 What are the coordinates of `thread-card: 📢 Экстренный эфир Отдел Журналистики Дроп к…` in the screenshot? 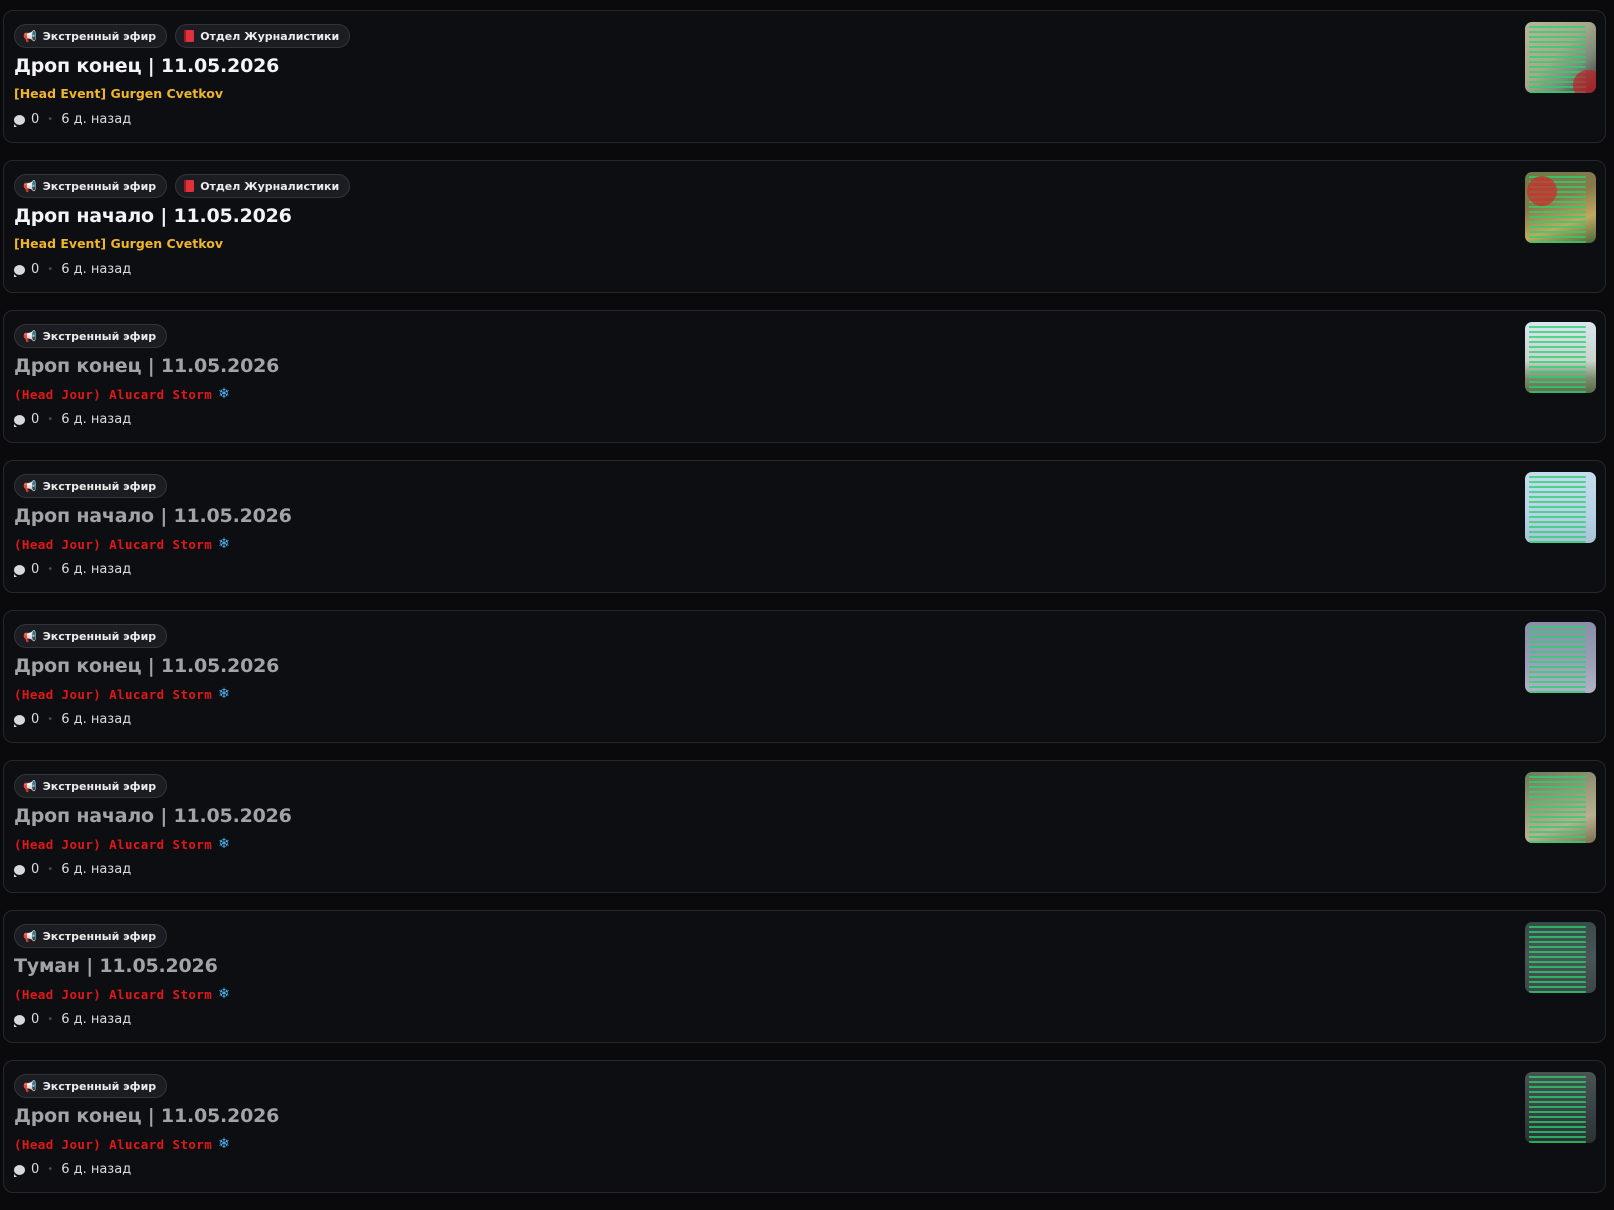 It's located at (804, 76).